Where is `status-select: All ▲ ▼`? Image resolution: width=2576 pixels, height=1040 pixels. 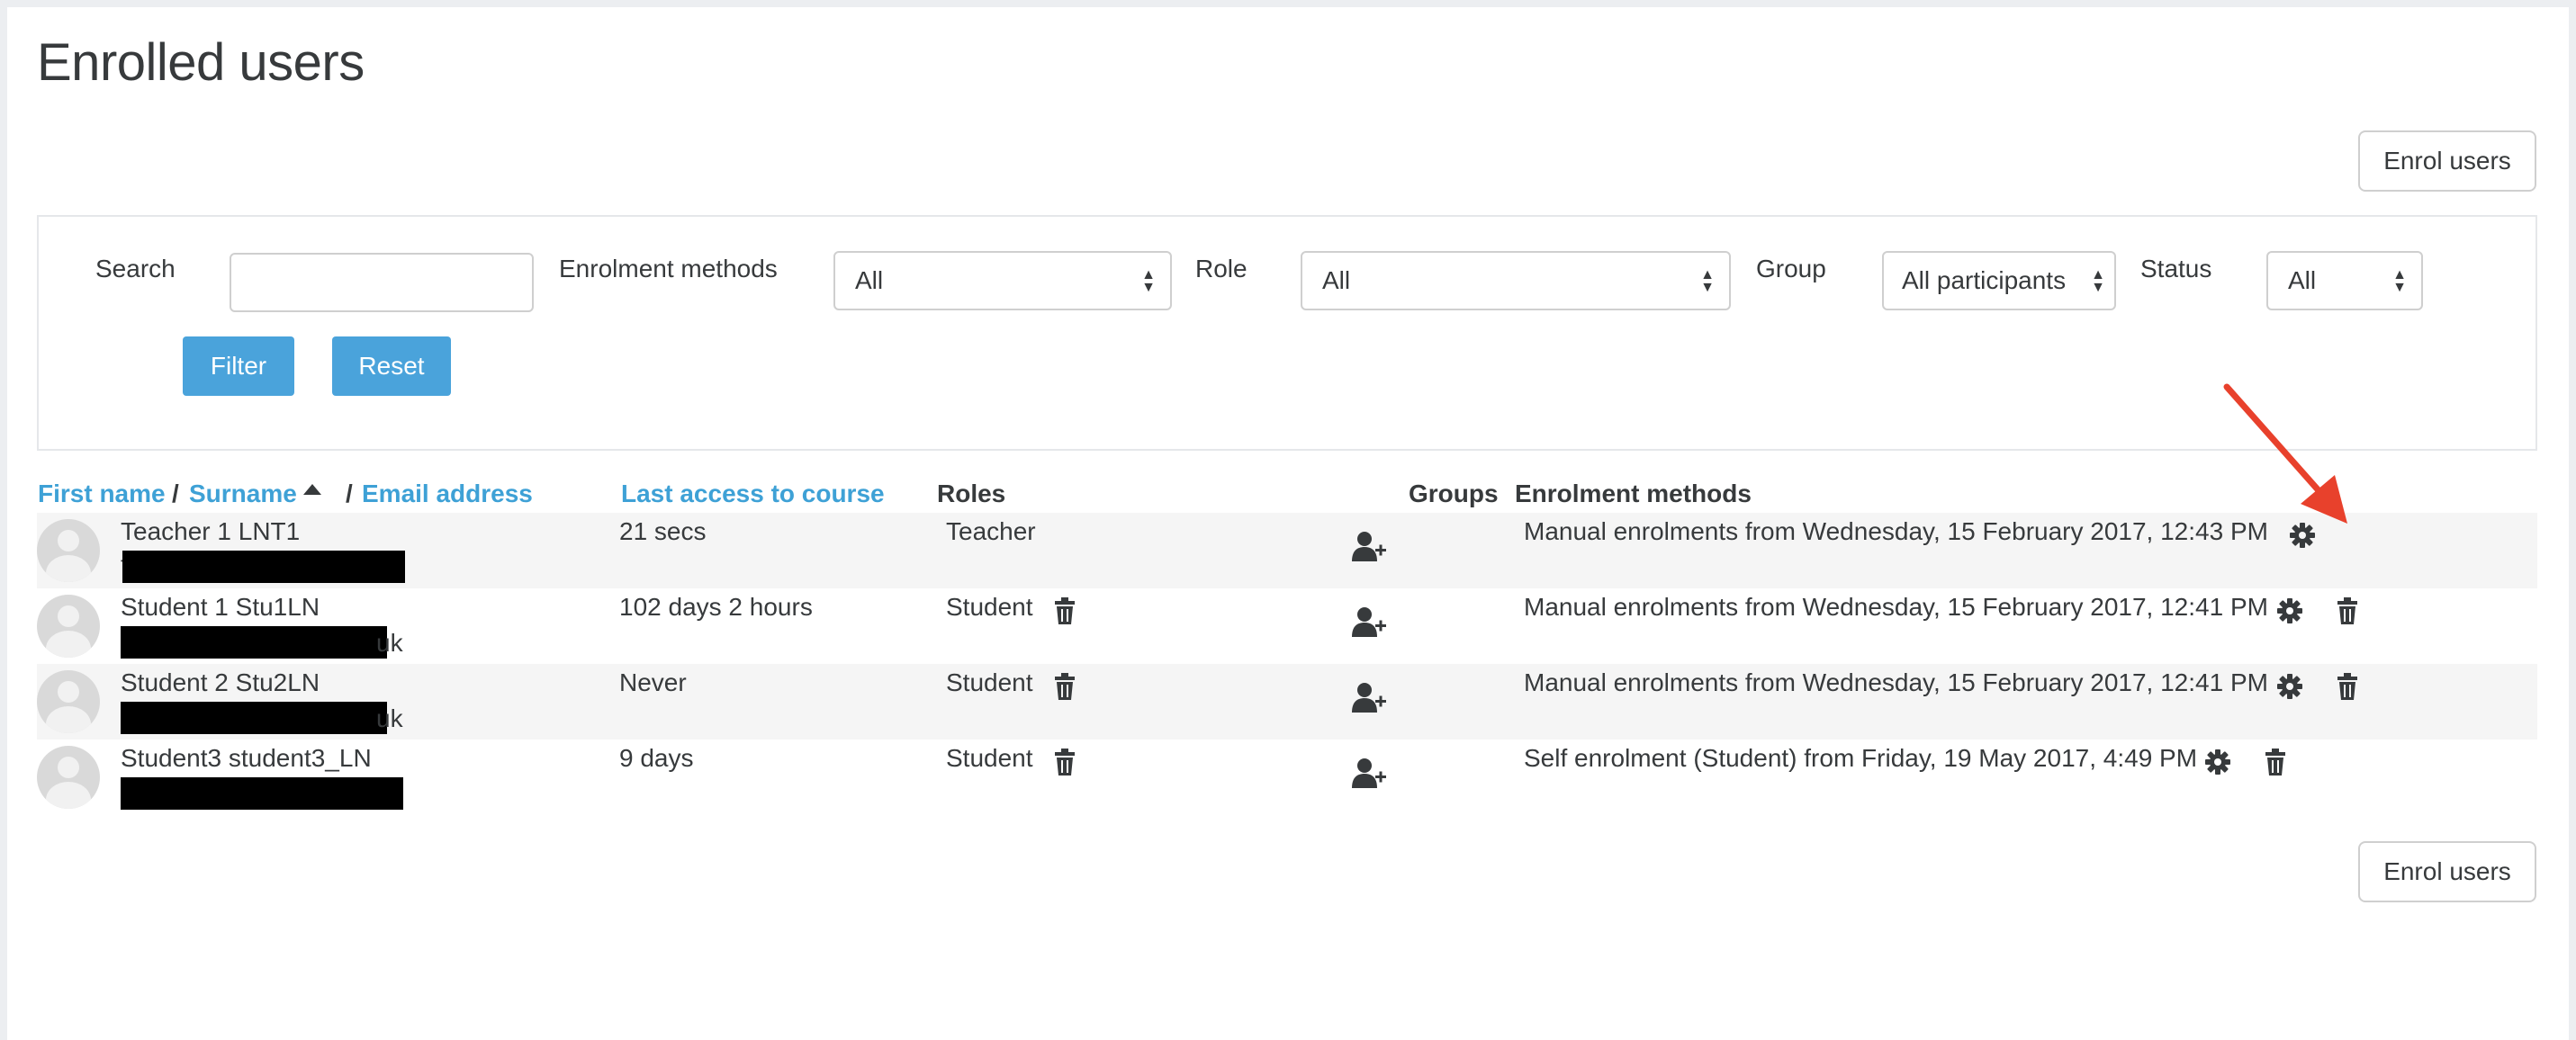
status-select: All ▲ ▼ is located at coordinates (2344, 281).